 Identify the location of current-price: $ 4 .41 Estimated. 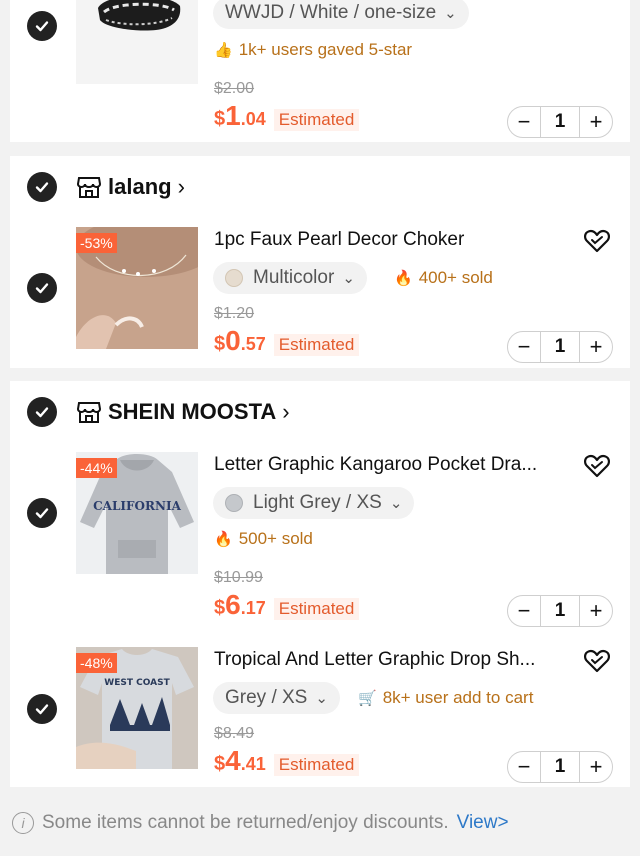
(287, 761).